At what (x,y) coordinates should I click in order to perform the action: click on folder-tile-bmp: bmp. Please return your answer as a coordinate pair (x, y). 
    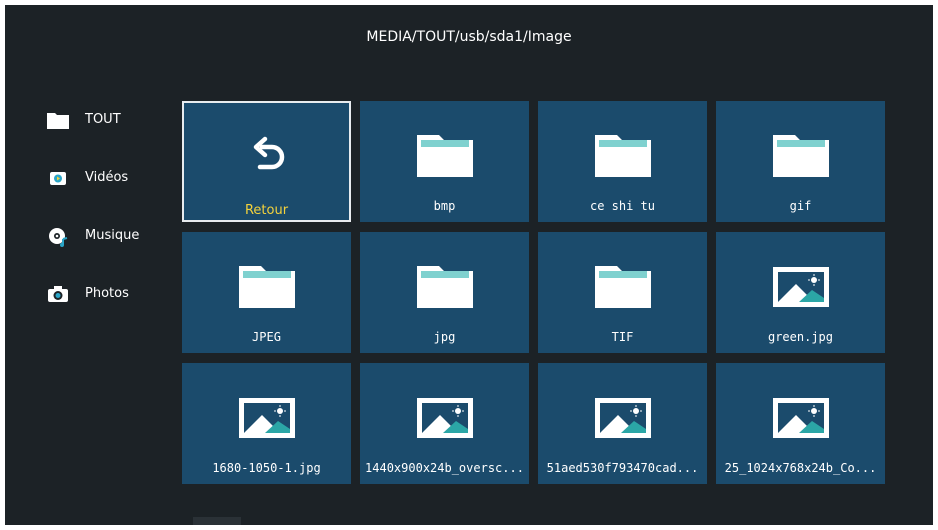
    Looking at the image, I should click on (444, 161).